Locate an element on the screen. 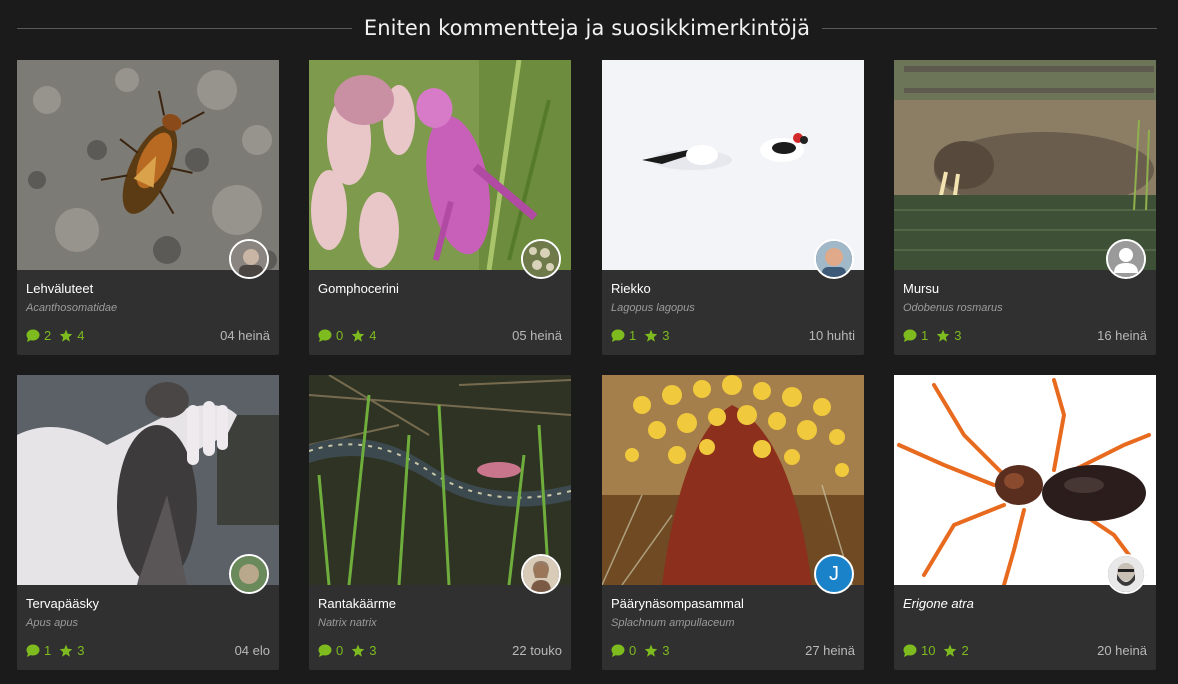  observation-title: Lehväluteet is located at coordinates (59, 288).